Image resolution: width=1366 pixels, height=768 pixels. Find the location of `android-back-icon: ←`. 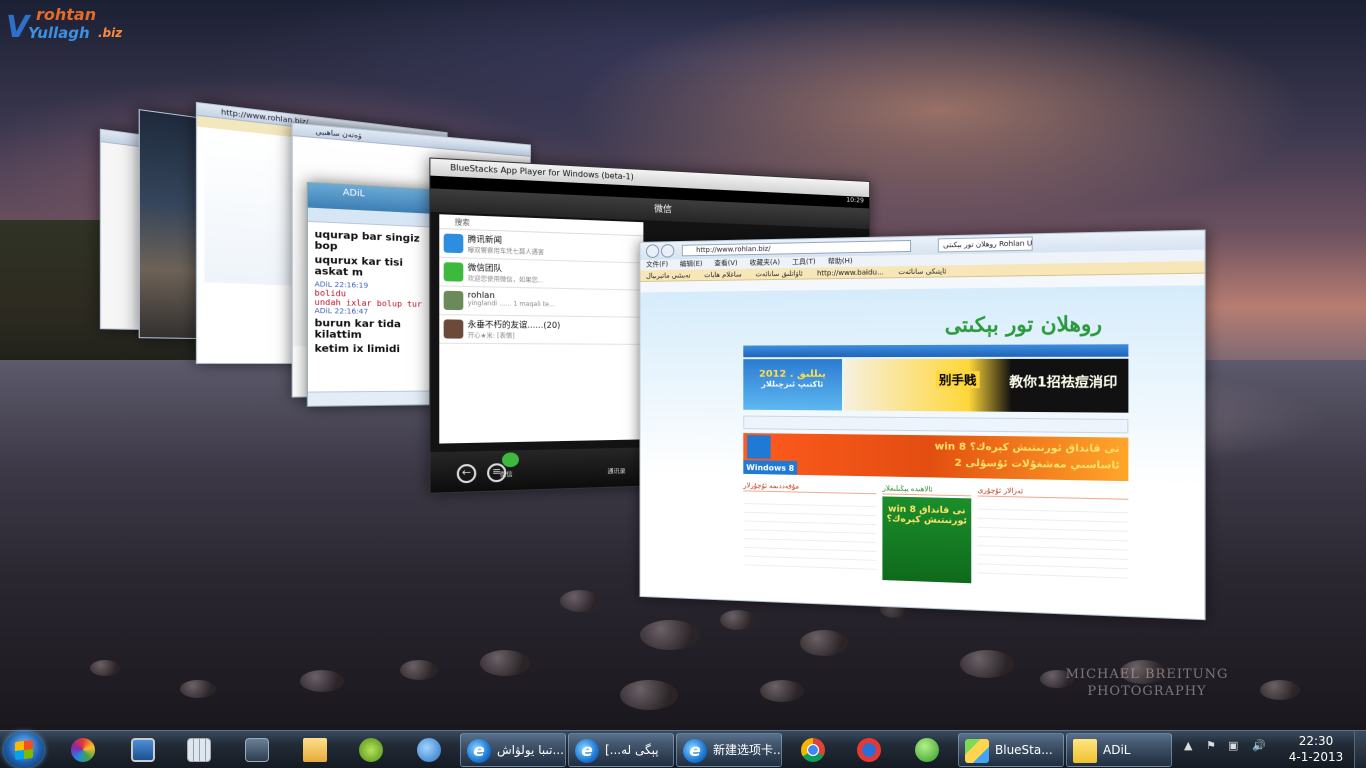

android-back-icon: ← is located at coordinates (467, 474).